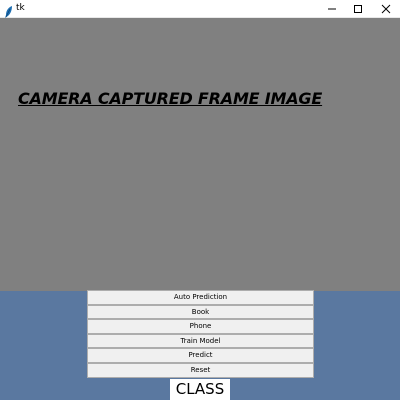 This screenshot has width=400, height=400. Describe the element at coordinates (200, 312) in the screenshot. I see `book-button: Book` at that location.